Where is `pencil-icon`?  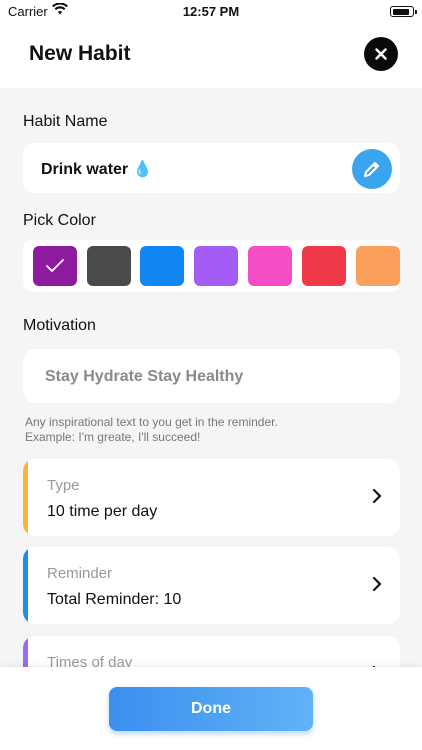
pencil-icon is located at coordinates (371, 169).